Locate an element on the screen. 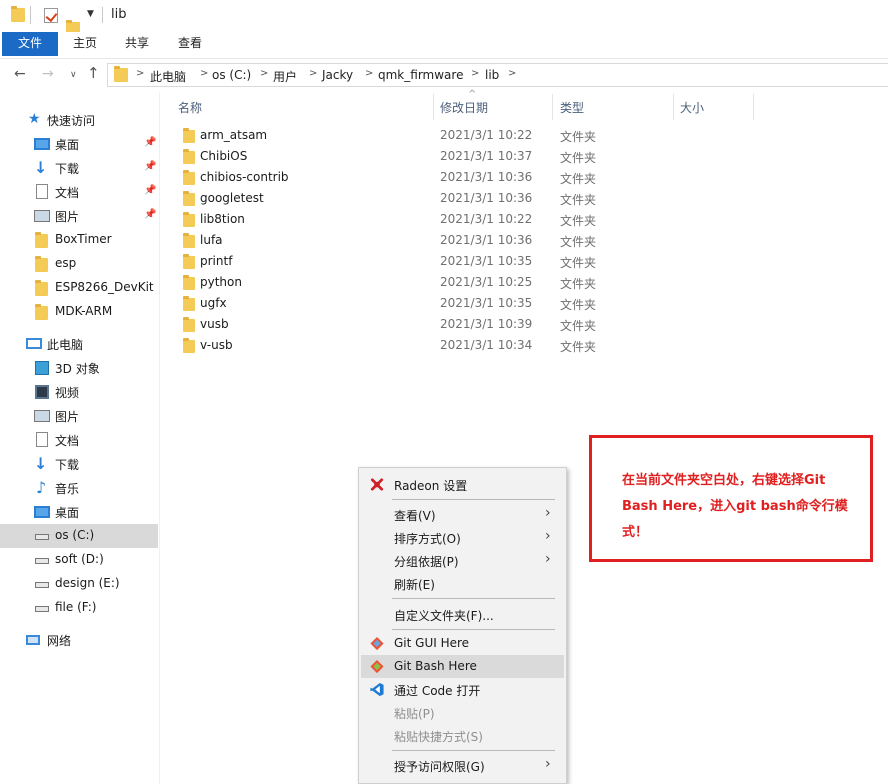 This screenshot has height=784, width=888. menu-item-git-bash: Git Bash Here is located at coordinates (462, 666).